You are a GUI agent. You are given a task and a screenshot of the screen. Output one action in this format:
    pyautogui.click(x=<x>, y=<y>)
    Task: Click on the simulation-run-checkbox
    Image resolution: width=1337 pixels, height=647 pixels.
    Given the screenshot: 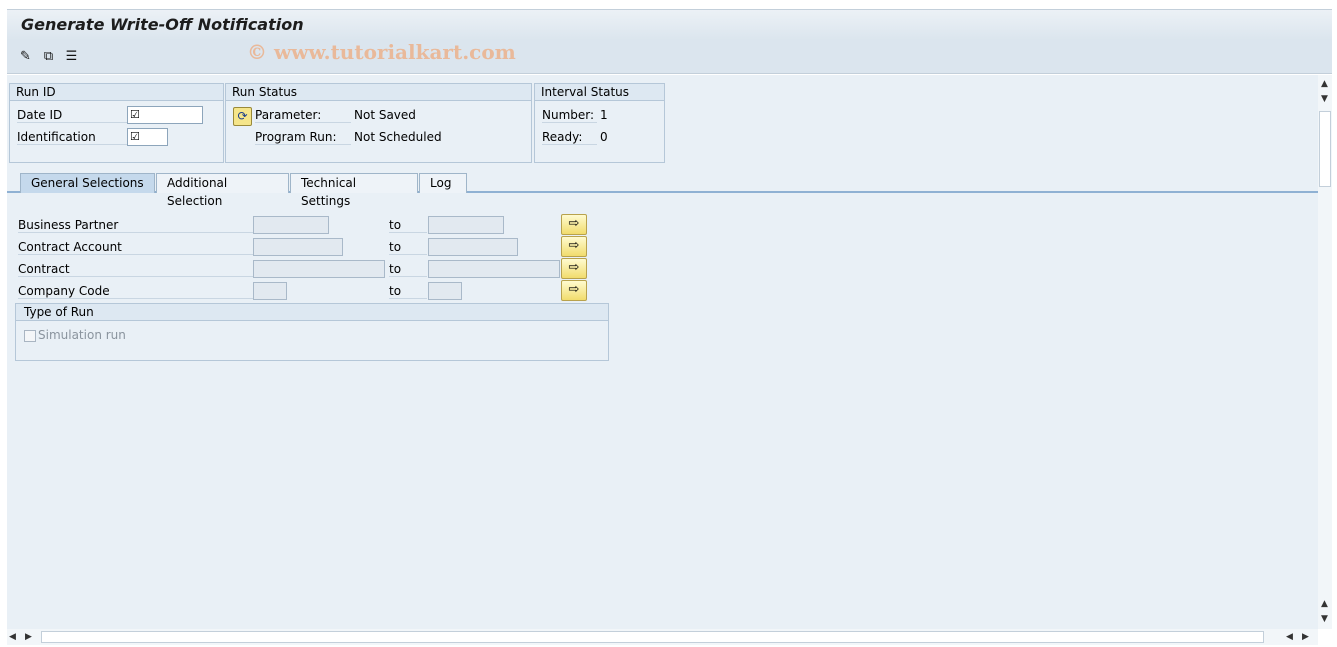 What is the action you would take?
    pyautogui.click(x=30, y=336)
    